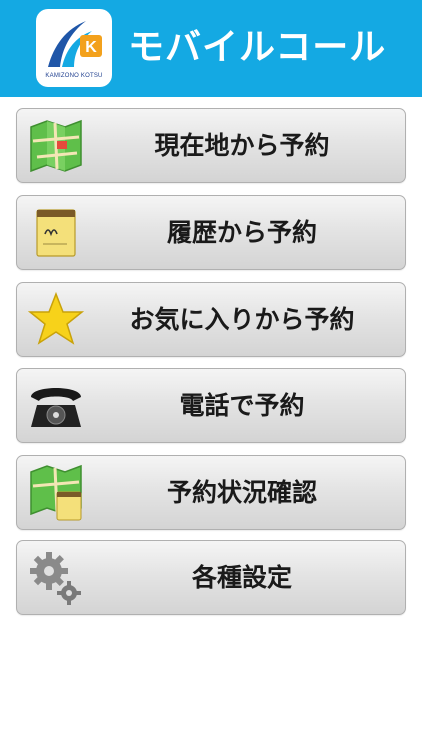 The image size is (422, 750). Describe the element at coordinates (56, 406) in the screenshot. I see `telephone-icon` at that location.